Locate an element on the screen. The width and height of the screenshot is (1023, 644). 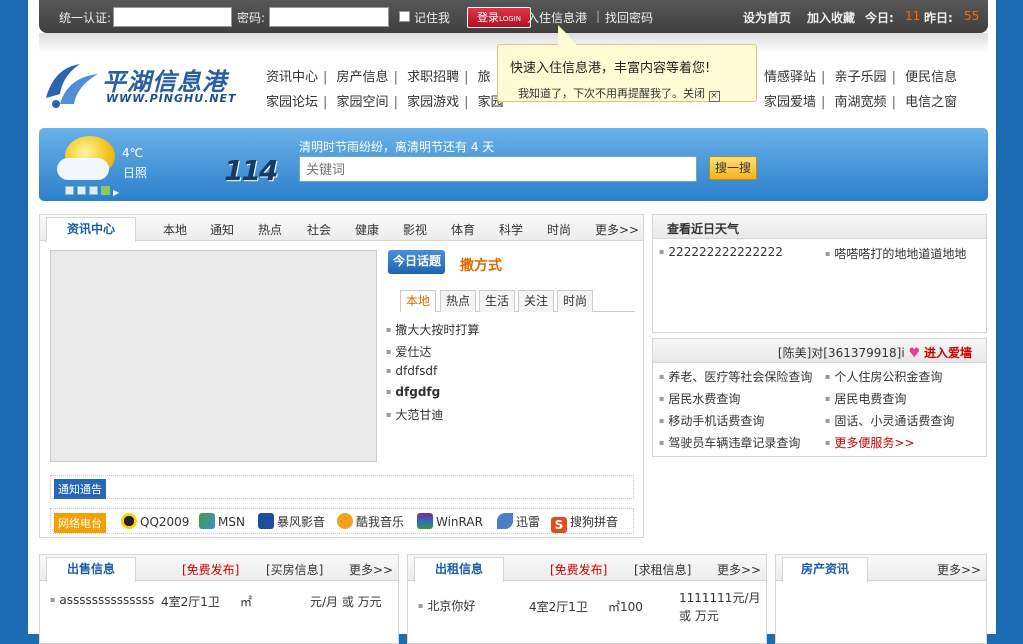
news-subtabs: 本地 热点 生活 关注 时尚 is located at coordinates (517, 301).